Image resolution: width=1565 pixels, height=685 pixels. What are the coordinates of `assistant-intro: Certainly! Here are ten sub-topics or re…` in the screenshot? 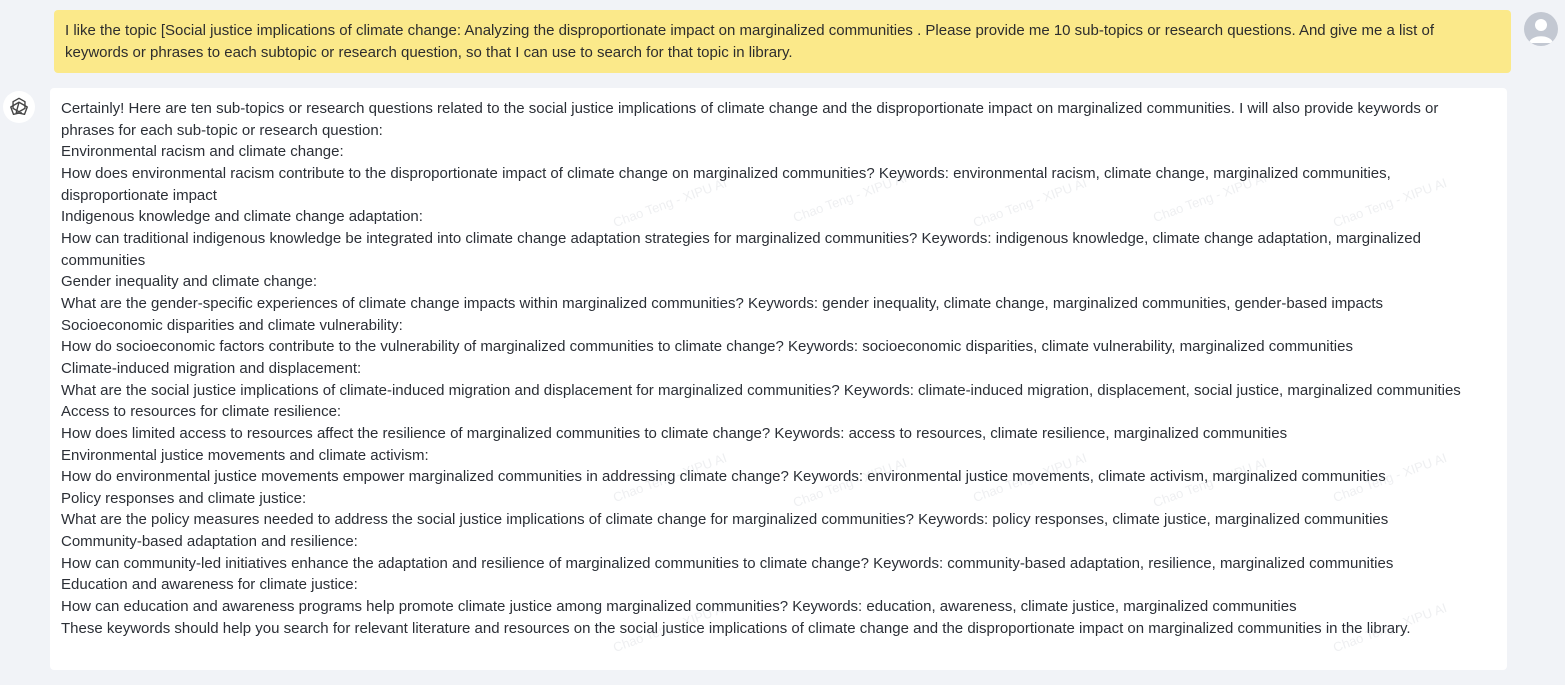 It's located at (750, 119).